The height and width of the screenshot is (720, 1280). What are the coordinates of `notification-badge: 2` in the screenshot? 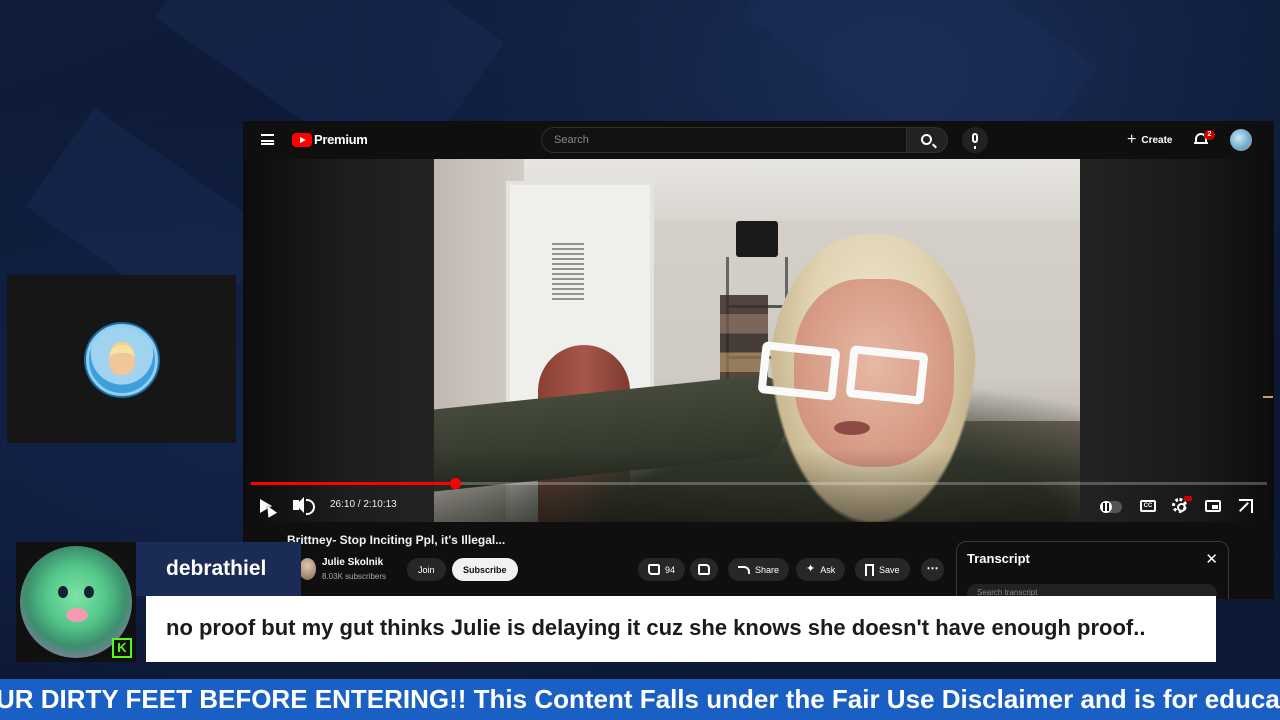 It's located at (1209, 135).